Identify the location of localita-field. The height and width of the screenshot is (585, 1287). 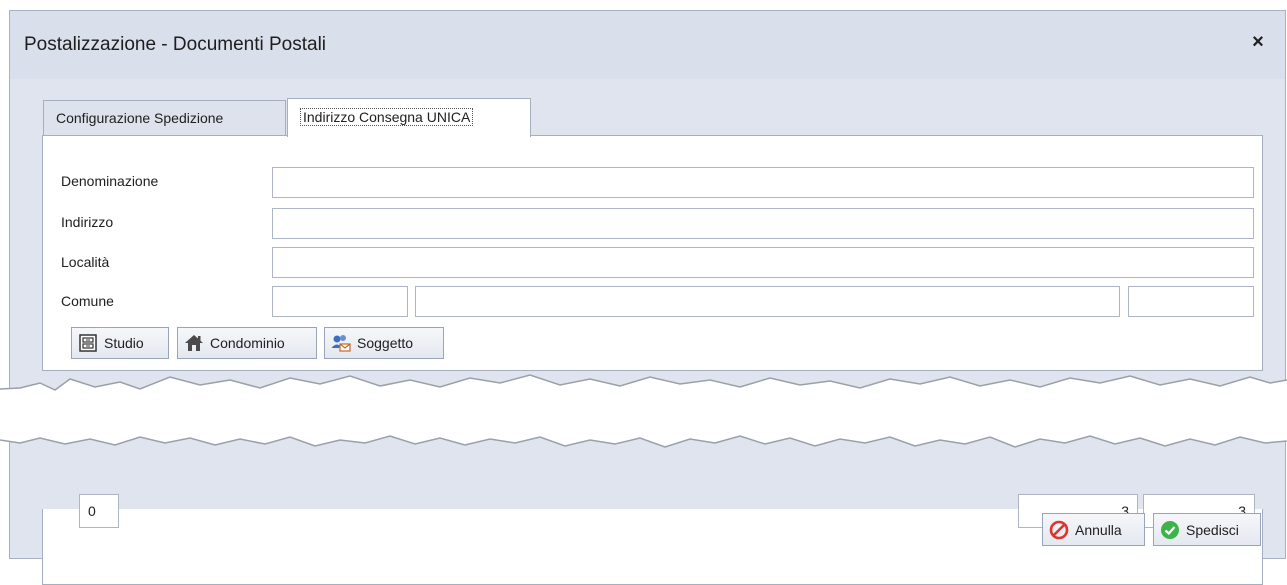
(763, 262).